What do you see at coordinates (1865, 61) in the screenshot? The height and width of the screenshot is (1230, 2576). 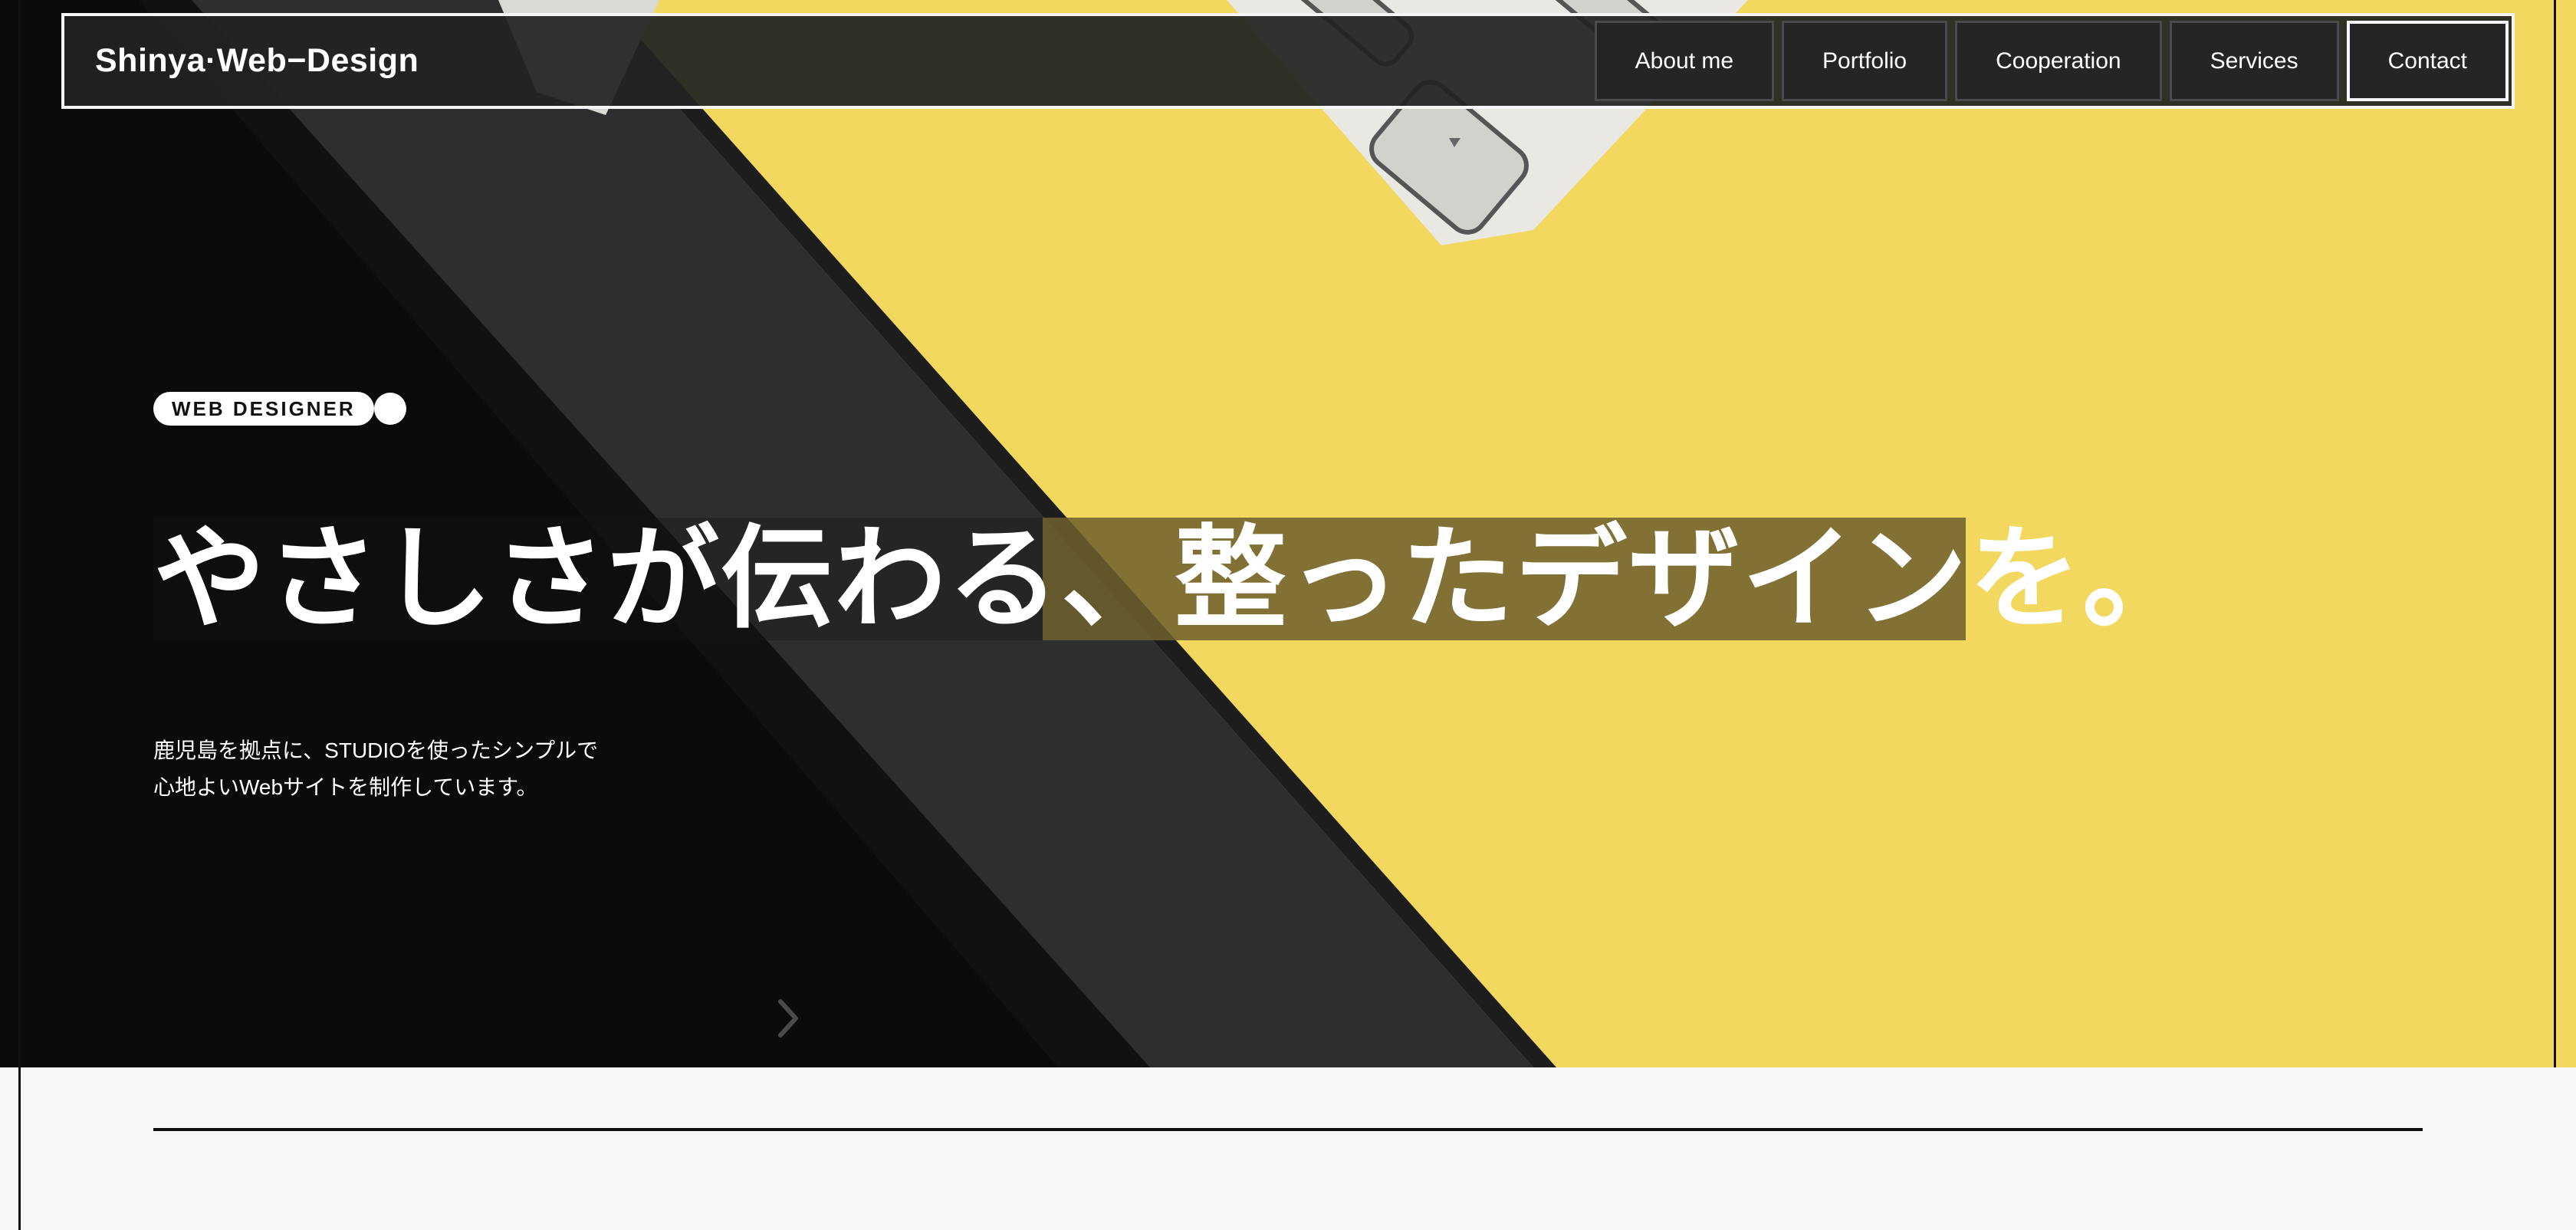 I see `nav-item-portfolio: Portfolio` at bounding box center [1865, 61].